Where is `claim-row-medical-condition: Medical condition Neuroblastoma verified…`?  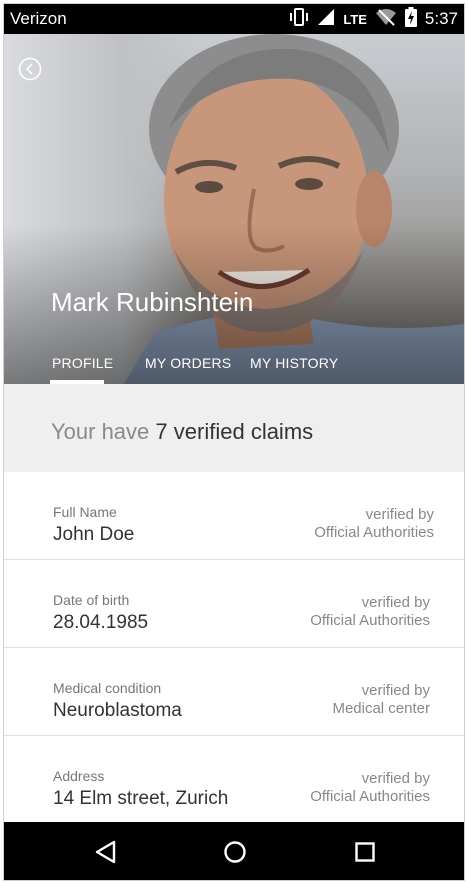 claim-row-medical-condition: Medical condition Neuroblastoma verified… is located at coordinates (234, 692).